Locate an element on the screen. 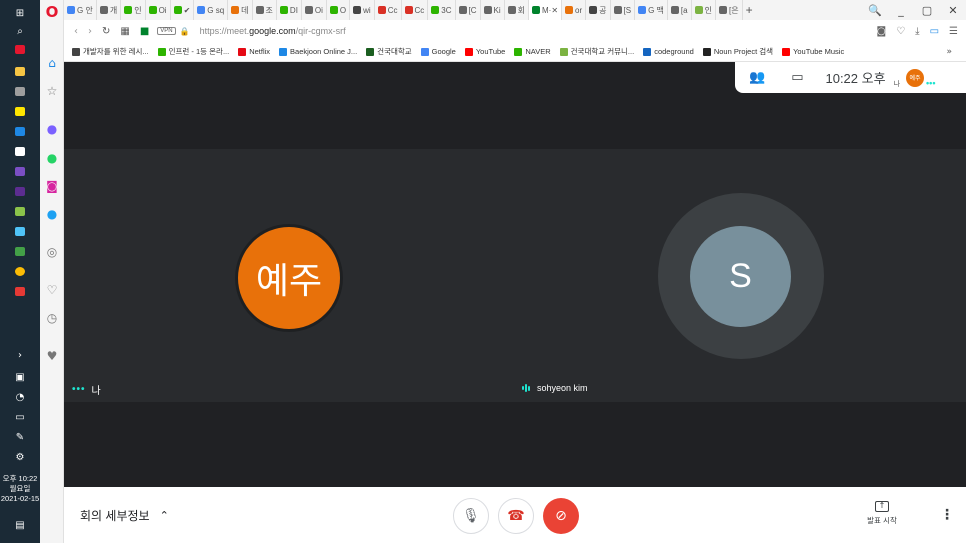 Image resolution: width=966 pixels, height=543 pixels. bookmark-item: YouTube Music is located at coordinates (813, 51).